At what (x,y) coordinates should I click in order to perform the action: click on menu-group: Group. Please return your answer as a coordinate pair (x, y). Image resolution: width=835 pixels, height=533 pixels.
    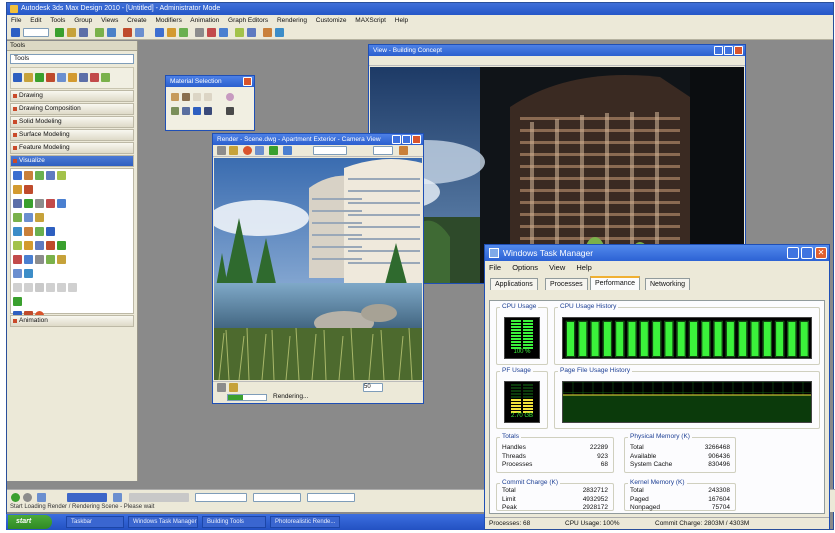
    Looking at the image, I should click on (83, 20).